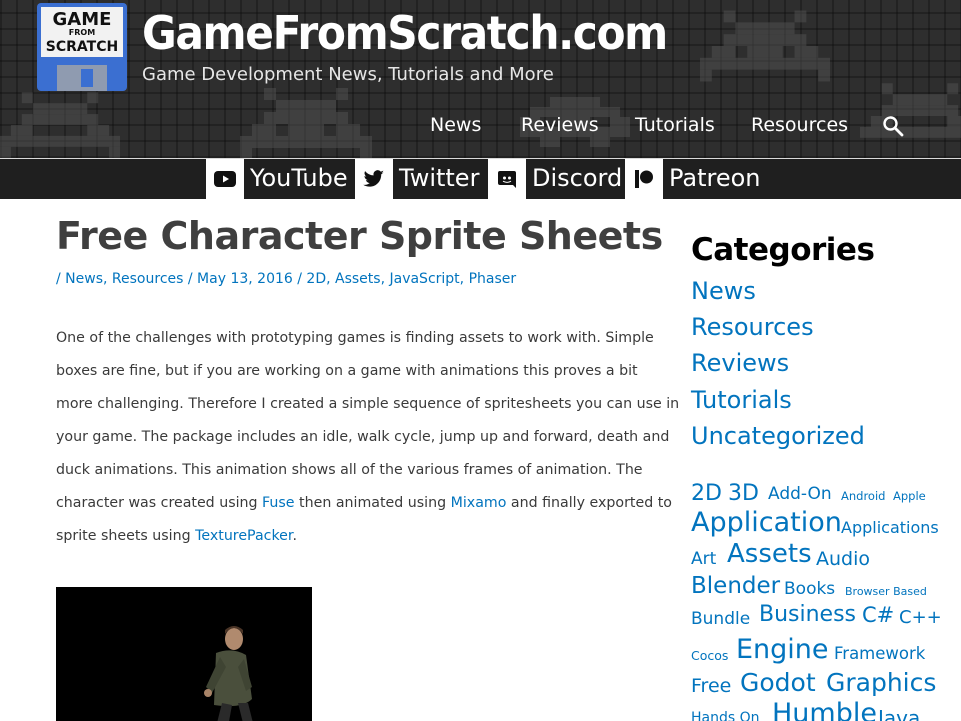 Image resolution: width=961 pixels, height=721 pixels. Describe the element at coordinates (809, 589) in the screenshot. I see `tag-link: Books` at that location.